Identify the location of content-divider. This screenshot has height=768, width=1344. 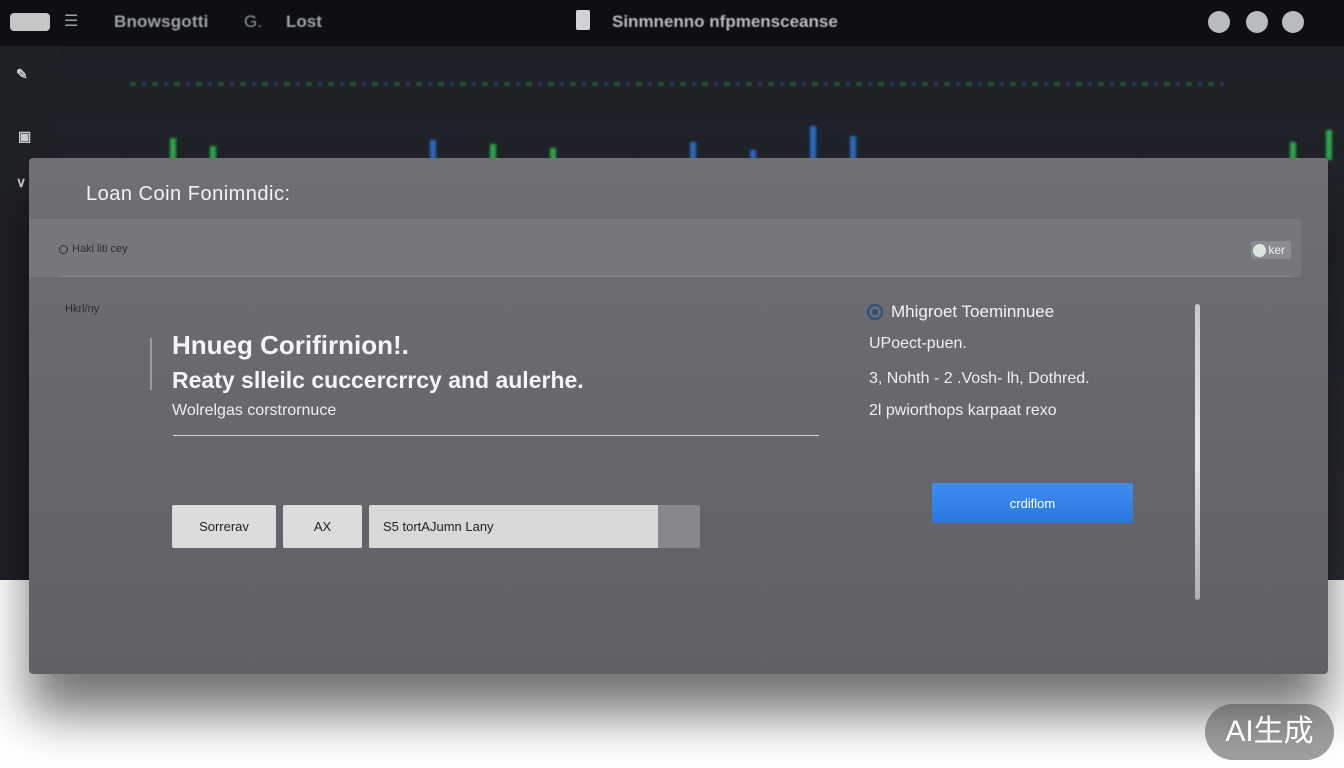
(496, 435).